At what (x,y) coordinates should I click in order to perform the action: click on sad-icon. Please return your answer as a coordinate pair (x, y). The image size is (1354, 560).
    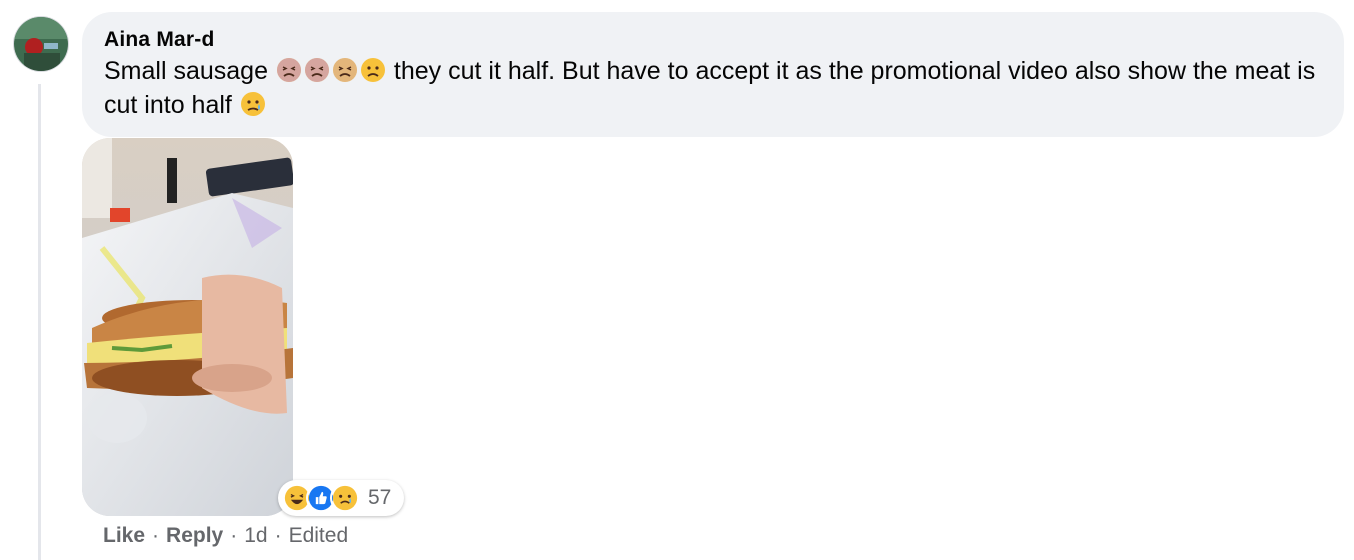
    Looking at the image, I should click on (345, 498).